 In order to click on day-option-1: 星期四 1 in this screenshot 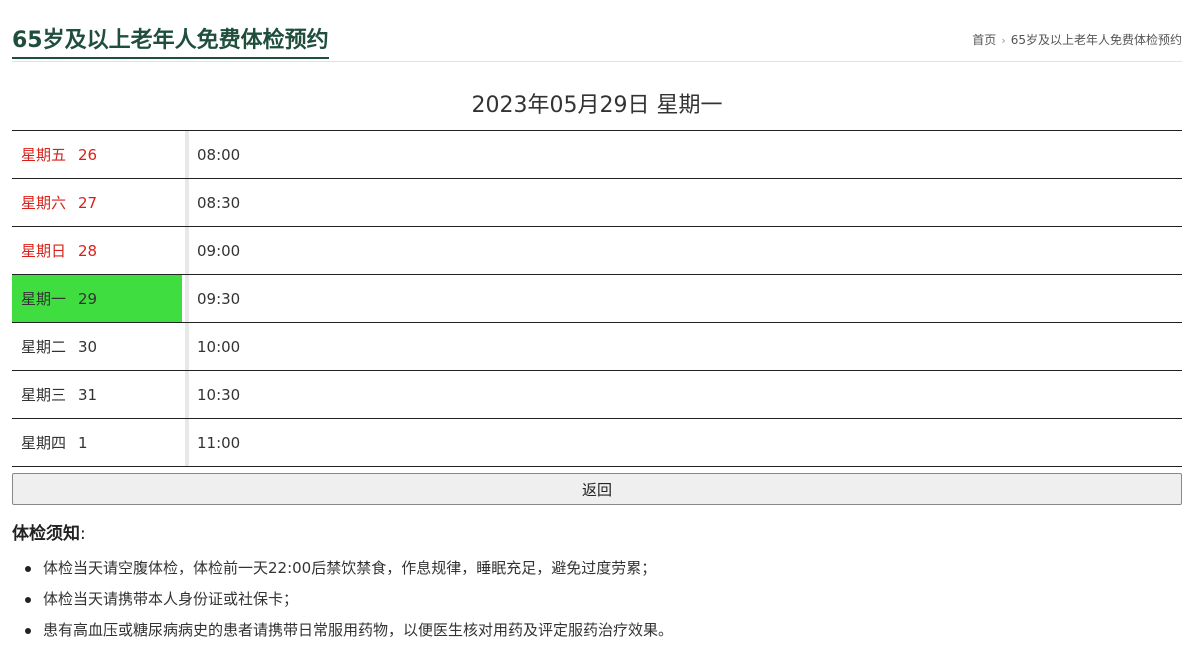, I will do `click(97, 442)`.